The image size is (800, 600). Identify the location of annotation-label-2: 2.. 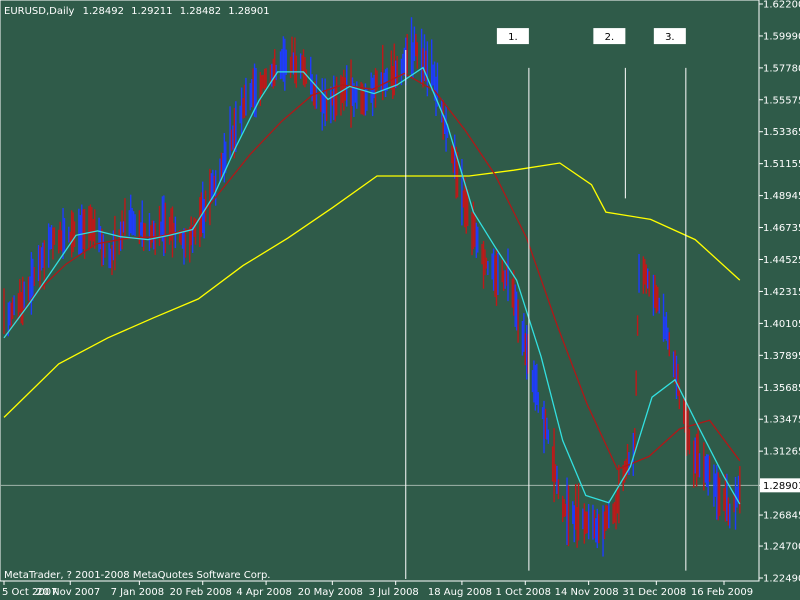
(610, 37).